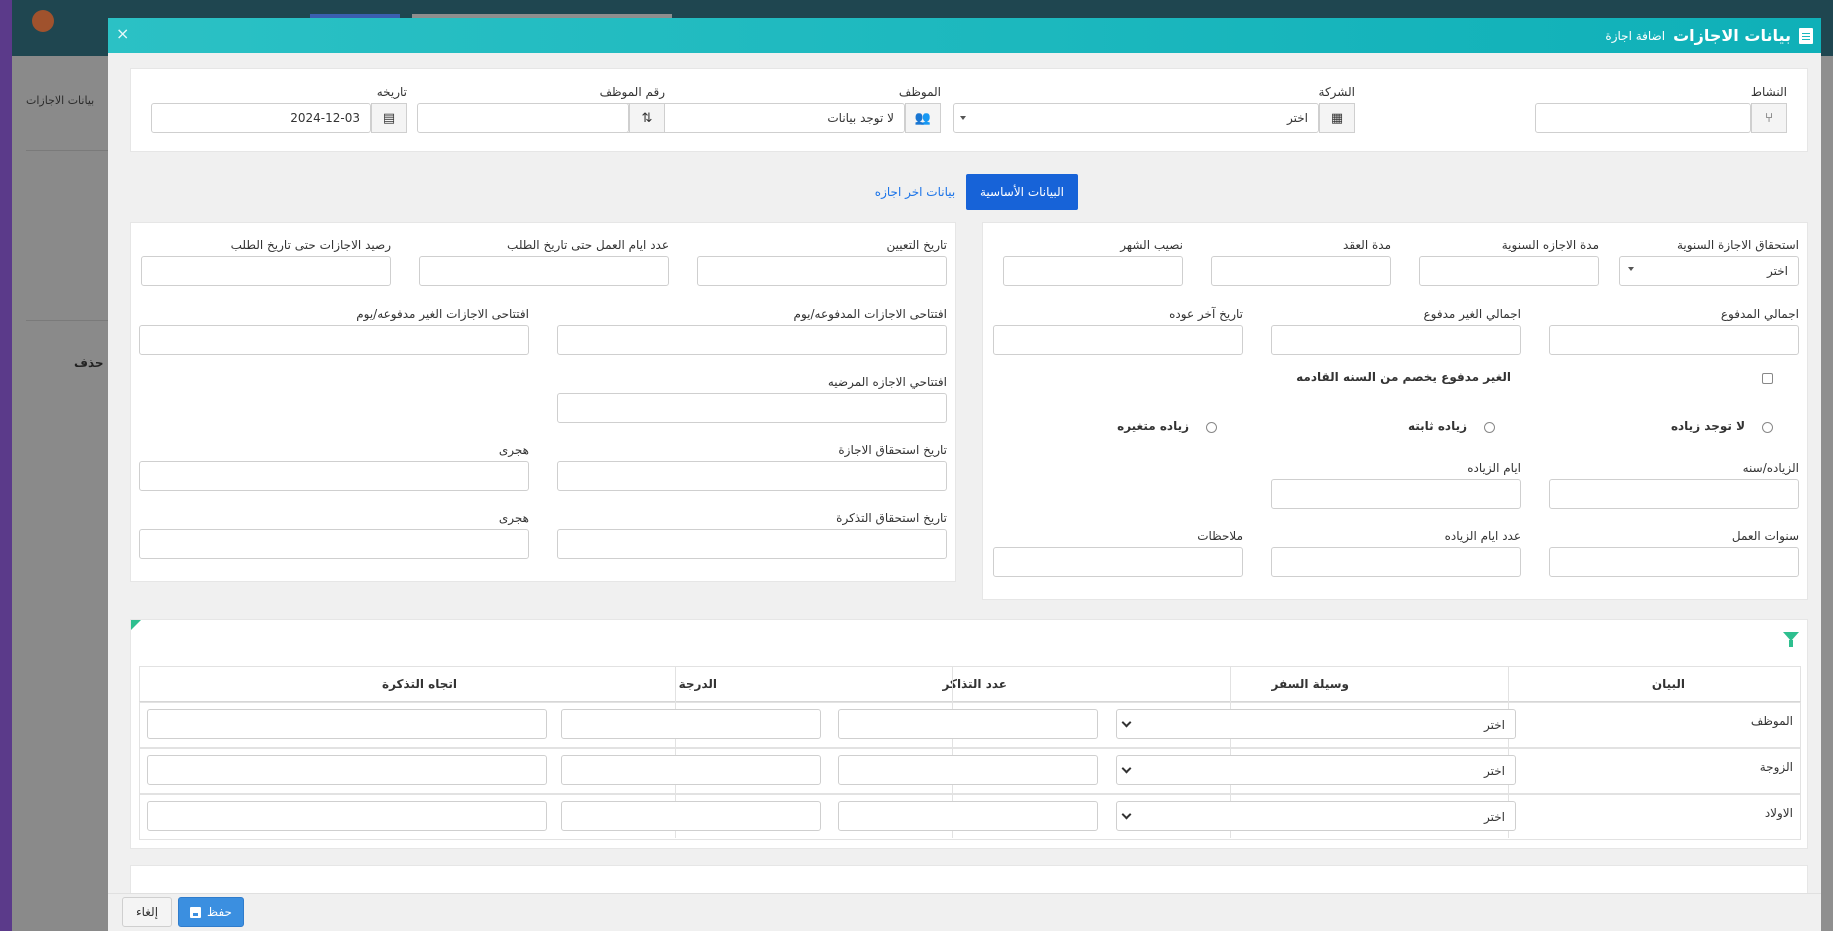 This screenshot has width=1833, height=931. What do you see at coordinates (1136, 118) in the screenshot?
I see `company-select: اختر` at bounding box center [1136, 118].